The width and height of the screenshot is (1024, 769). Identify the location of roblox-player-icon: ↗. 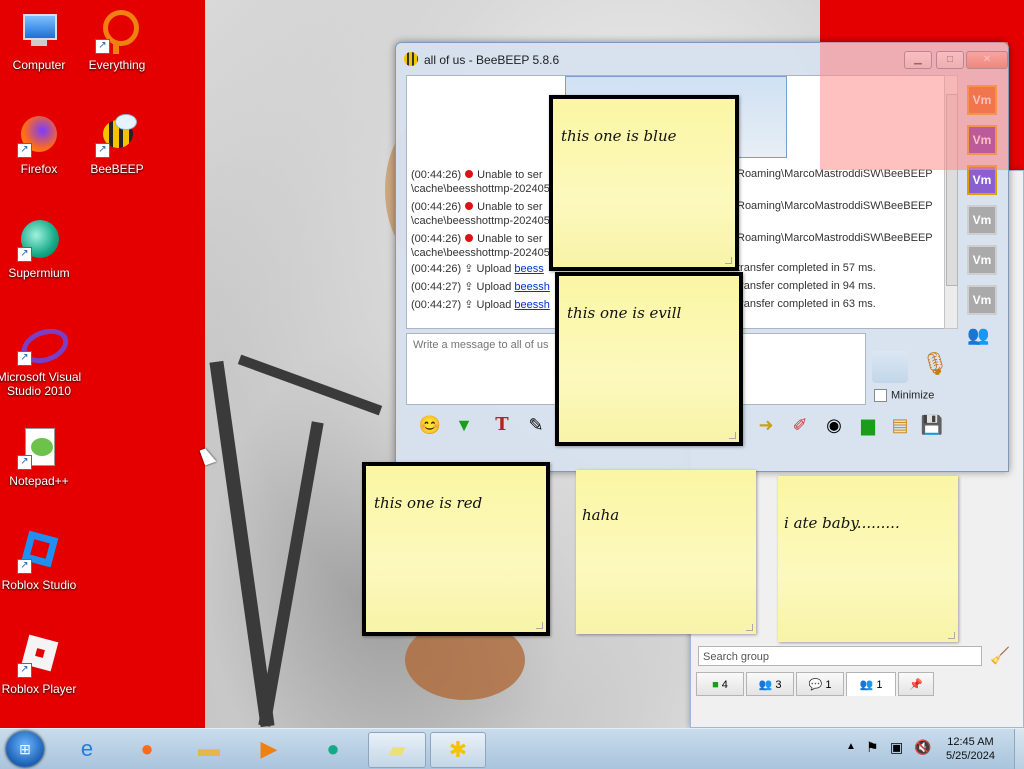
(39, 656).